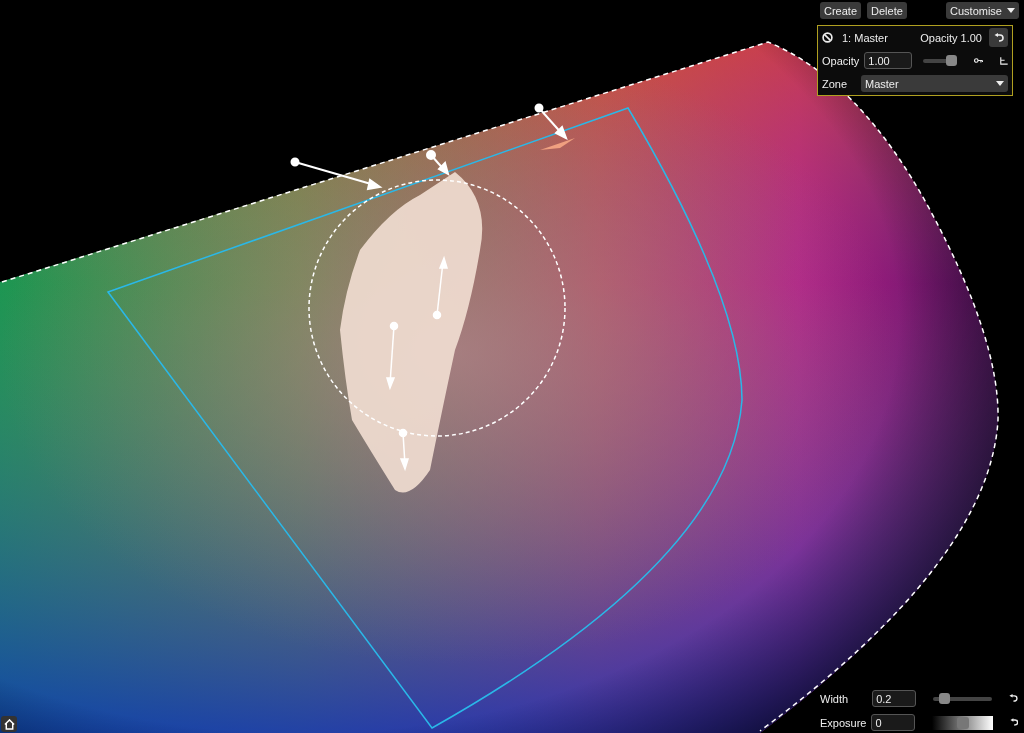 This screenshot has width=1024, height=733. I want to click on value-input: 0, so click(893, 722).